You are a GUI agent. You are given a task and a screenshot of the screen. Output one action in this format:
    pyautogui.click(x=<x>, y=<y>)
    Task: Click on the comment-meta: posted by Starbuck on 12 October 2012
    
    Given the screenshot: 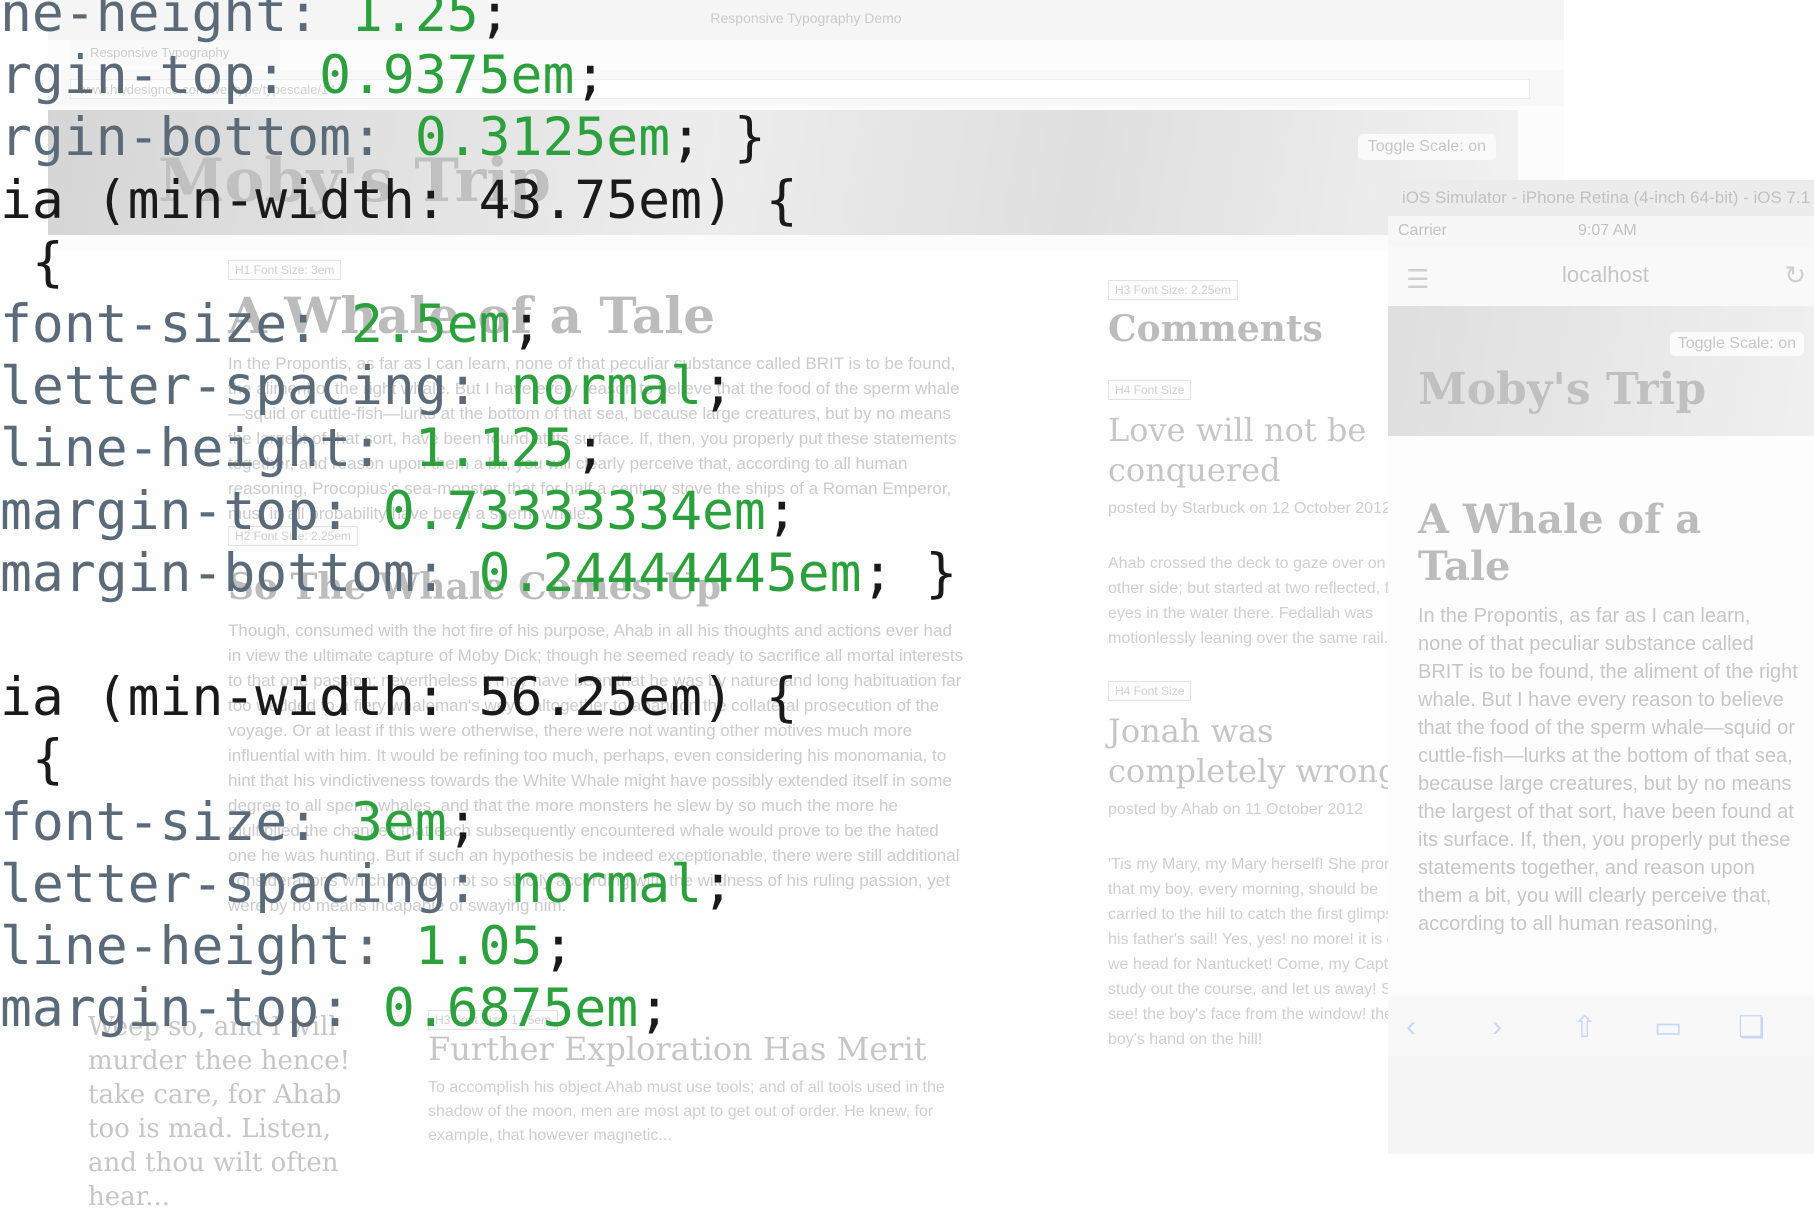 What is the action you would take?
    pyautogui.click(x=1249, y=508)
    